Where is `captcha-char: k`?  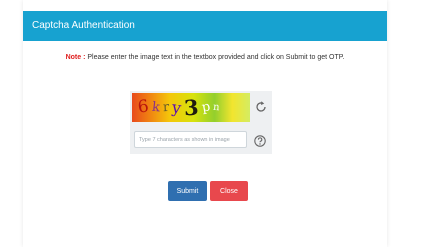 captcha-char: k is located at coordinates (156, 107).